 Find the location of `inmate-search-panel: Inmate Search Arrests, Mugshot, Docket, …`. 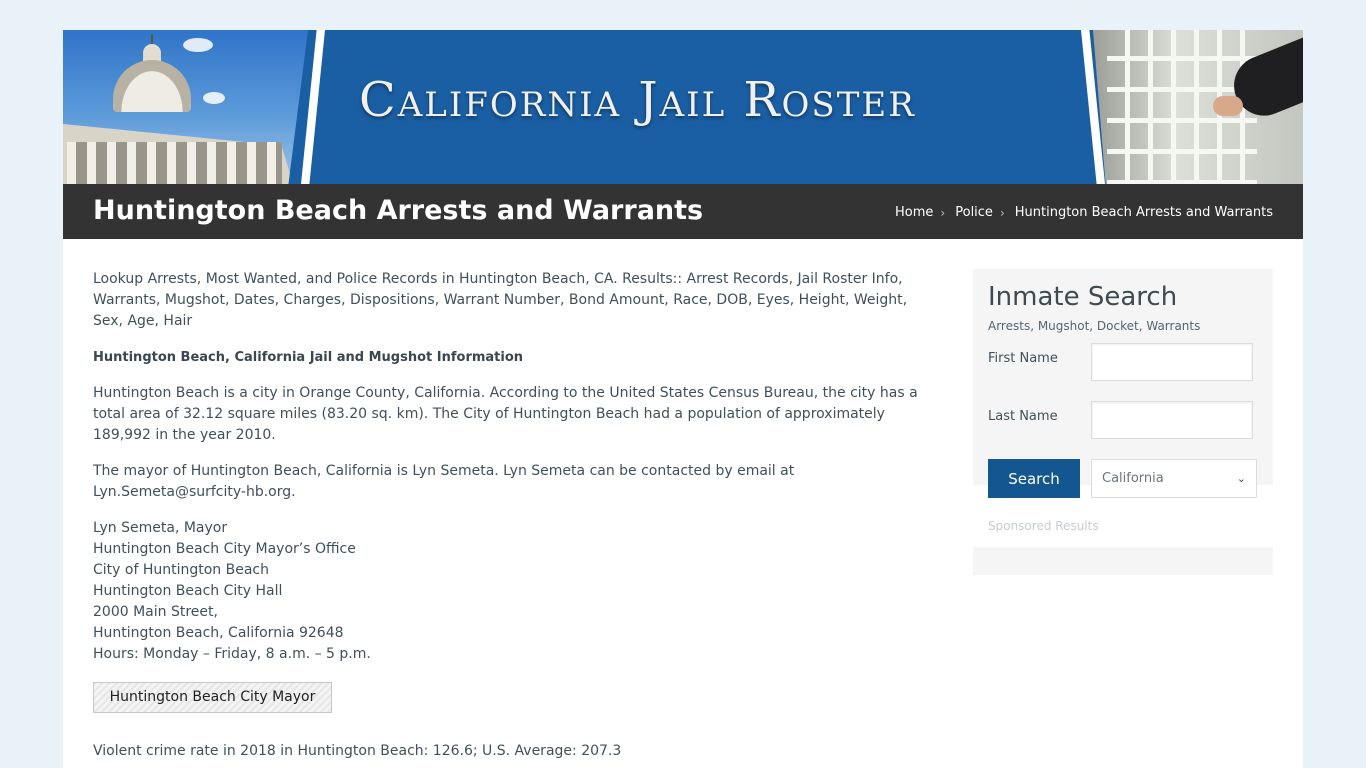

inmate-search-panel: Inmate Search Arrests, Mugshot, Docket, … is located at coordinates (1123, 383).